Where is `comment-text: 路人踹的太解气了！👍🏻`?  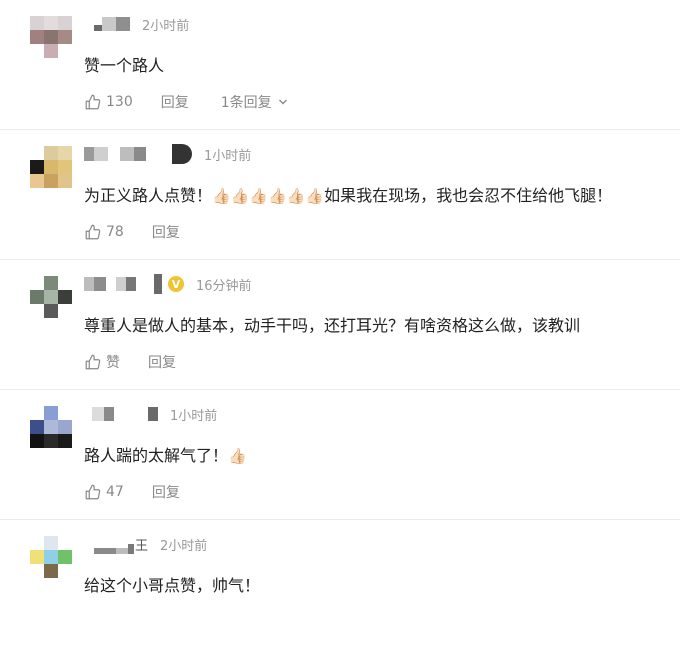
comment-text: 路人踹的太解气了！👍🏻 is located at coordinates (165, 455).